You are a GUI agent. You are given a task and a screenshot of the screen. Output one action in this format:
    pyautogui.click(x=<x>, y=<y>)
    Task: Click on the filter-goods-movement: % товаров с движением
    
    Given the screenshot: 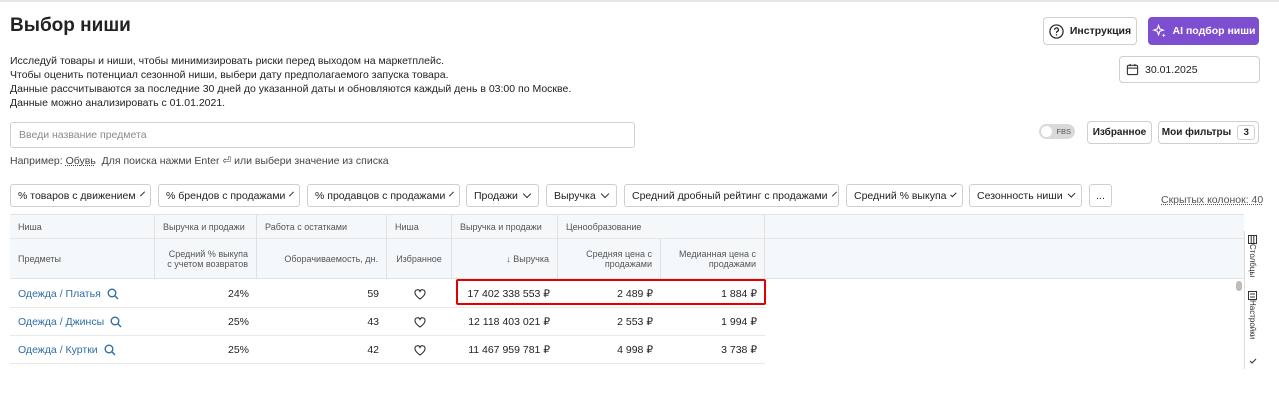 What is the action you would take?
    pyautogui.click(x=80, y=195)
    